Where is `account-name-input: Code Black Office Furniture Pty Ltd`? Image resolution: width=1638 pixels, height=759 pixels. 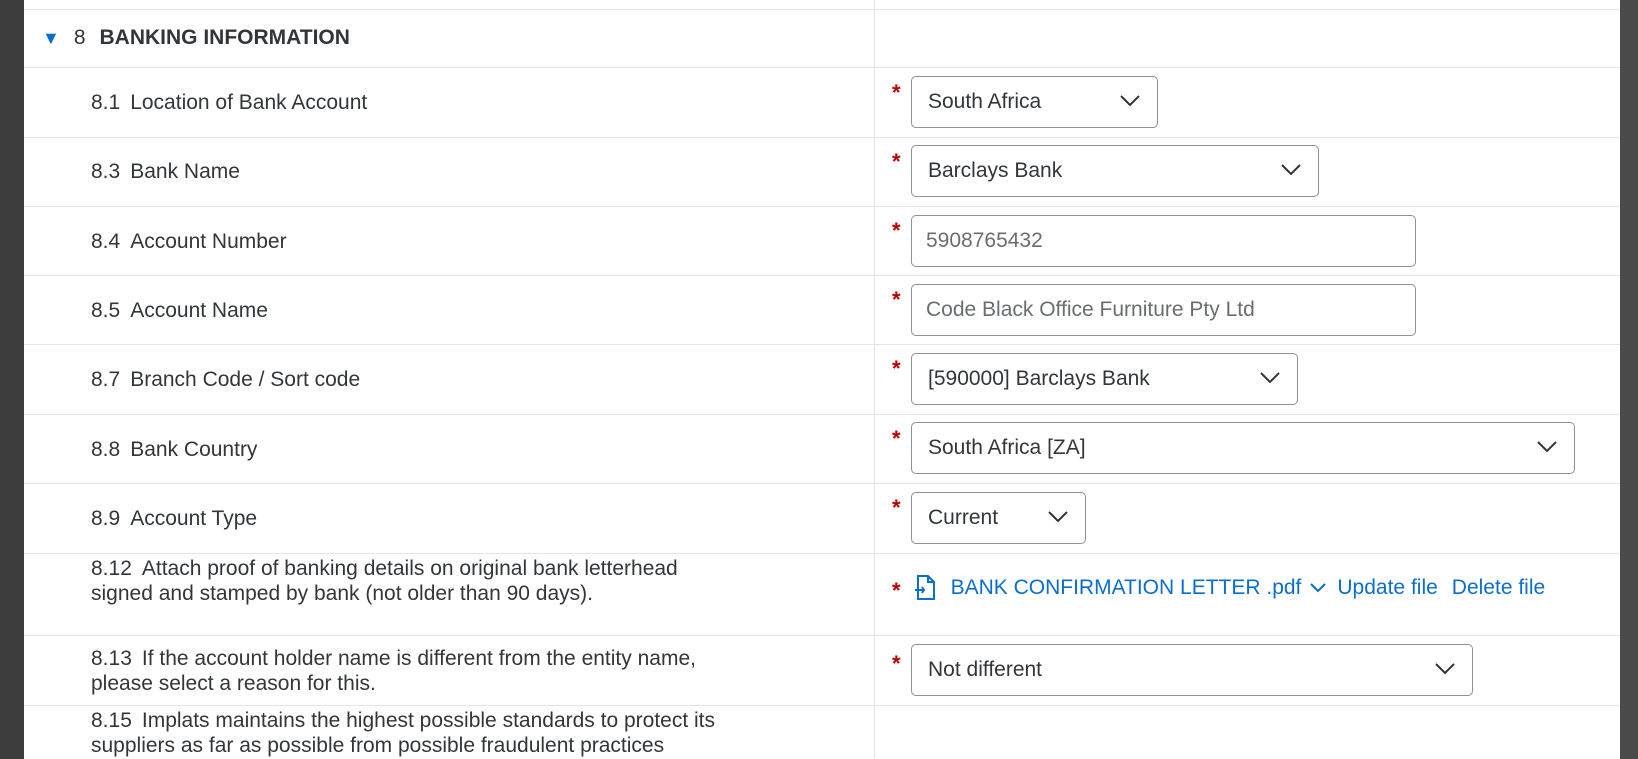 account-name-input: Code Black Office Furniture Pty Ltd is located at coordinates (1163, 310).